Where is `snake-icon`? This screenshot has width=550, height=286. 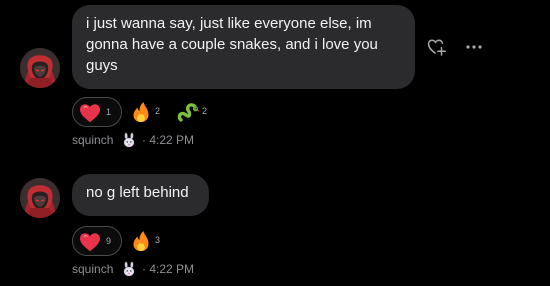
snake-icon is located at coordinates (188, 112).